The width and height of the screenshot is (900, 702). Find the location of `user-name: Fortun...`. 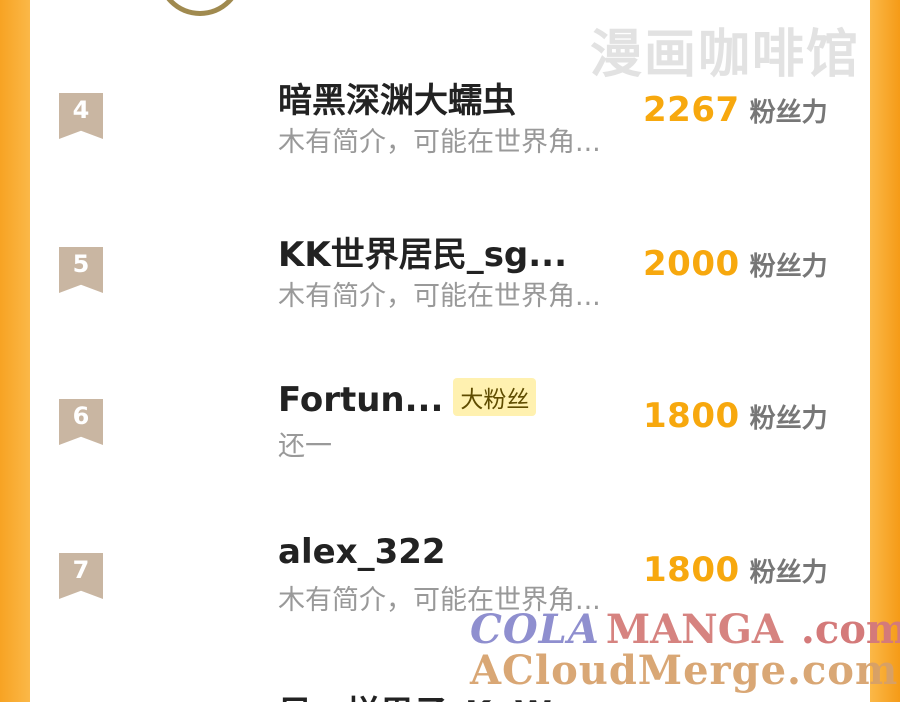

user-name: Fortun... is located at coordinates (360, 400).